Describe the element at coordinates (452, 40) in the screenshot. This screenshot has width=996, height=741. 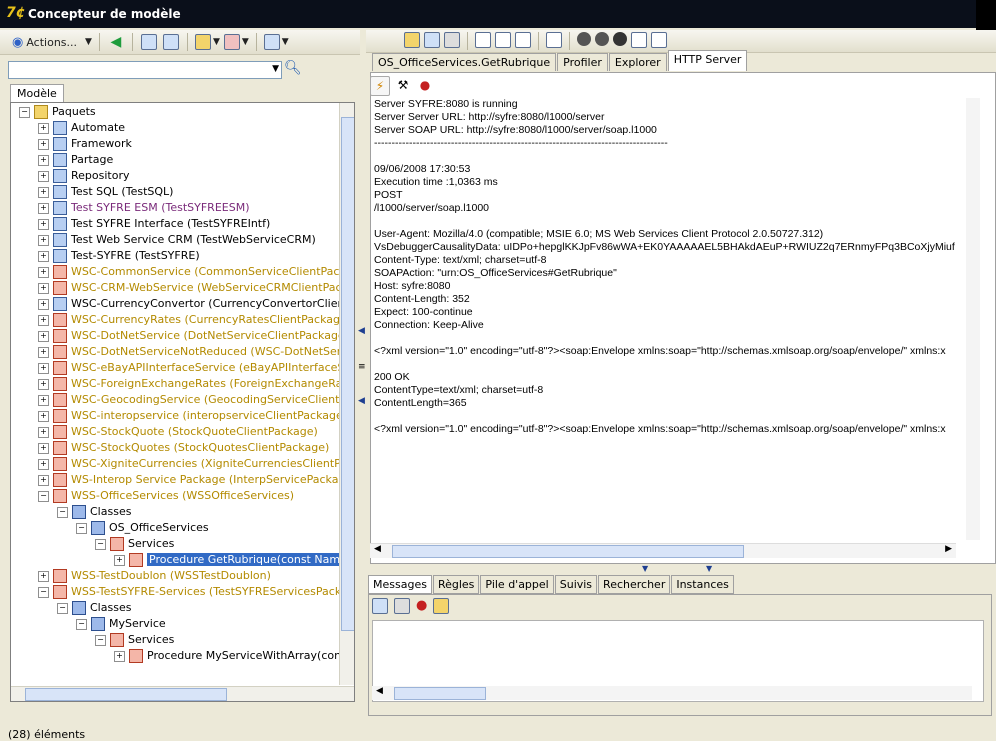
I see `print-icon` at that location.